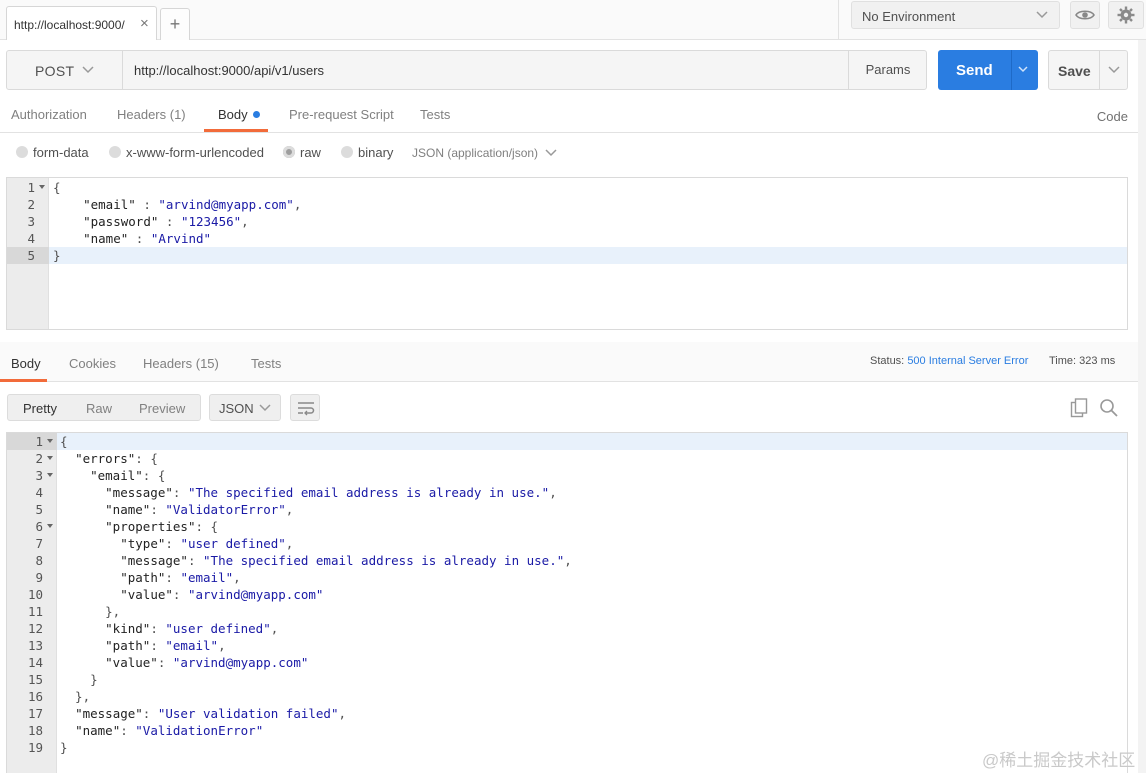  What do you see at coordinates (1079, 408) in the screenshot?
I see `copy-icon` at bounding box center [1079, 408].